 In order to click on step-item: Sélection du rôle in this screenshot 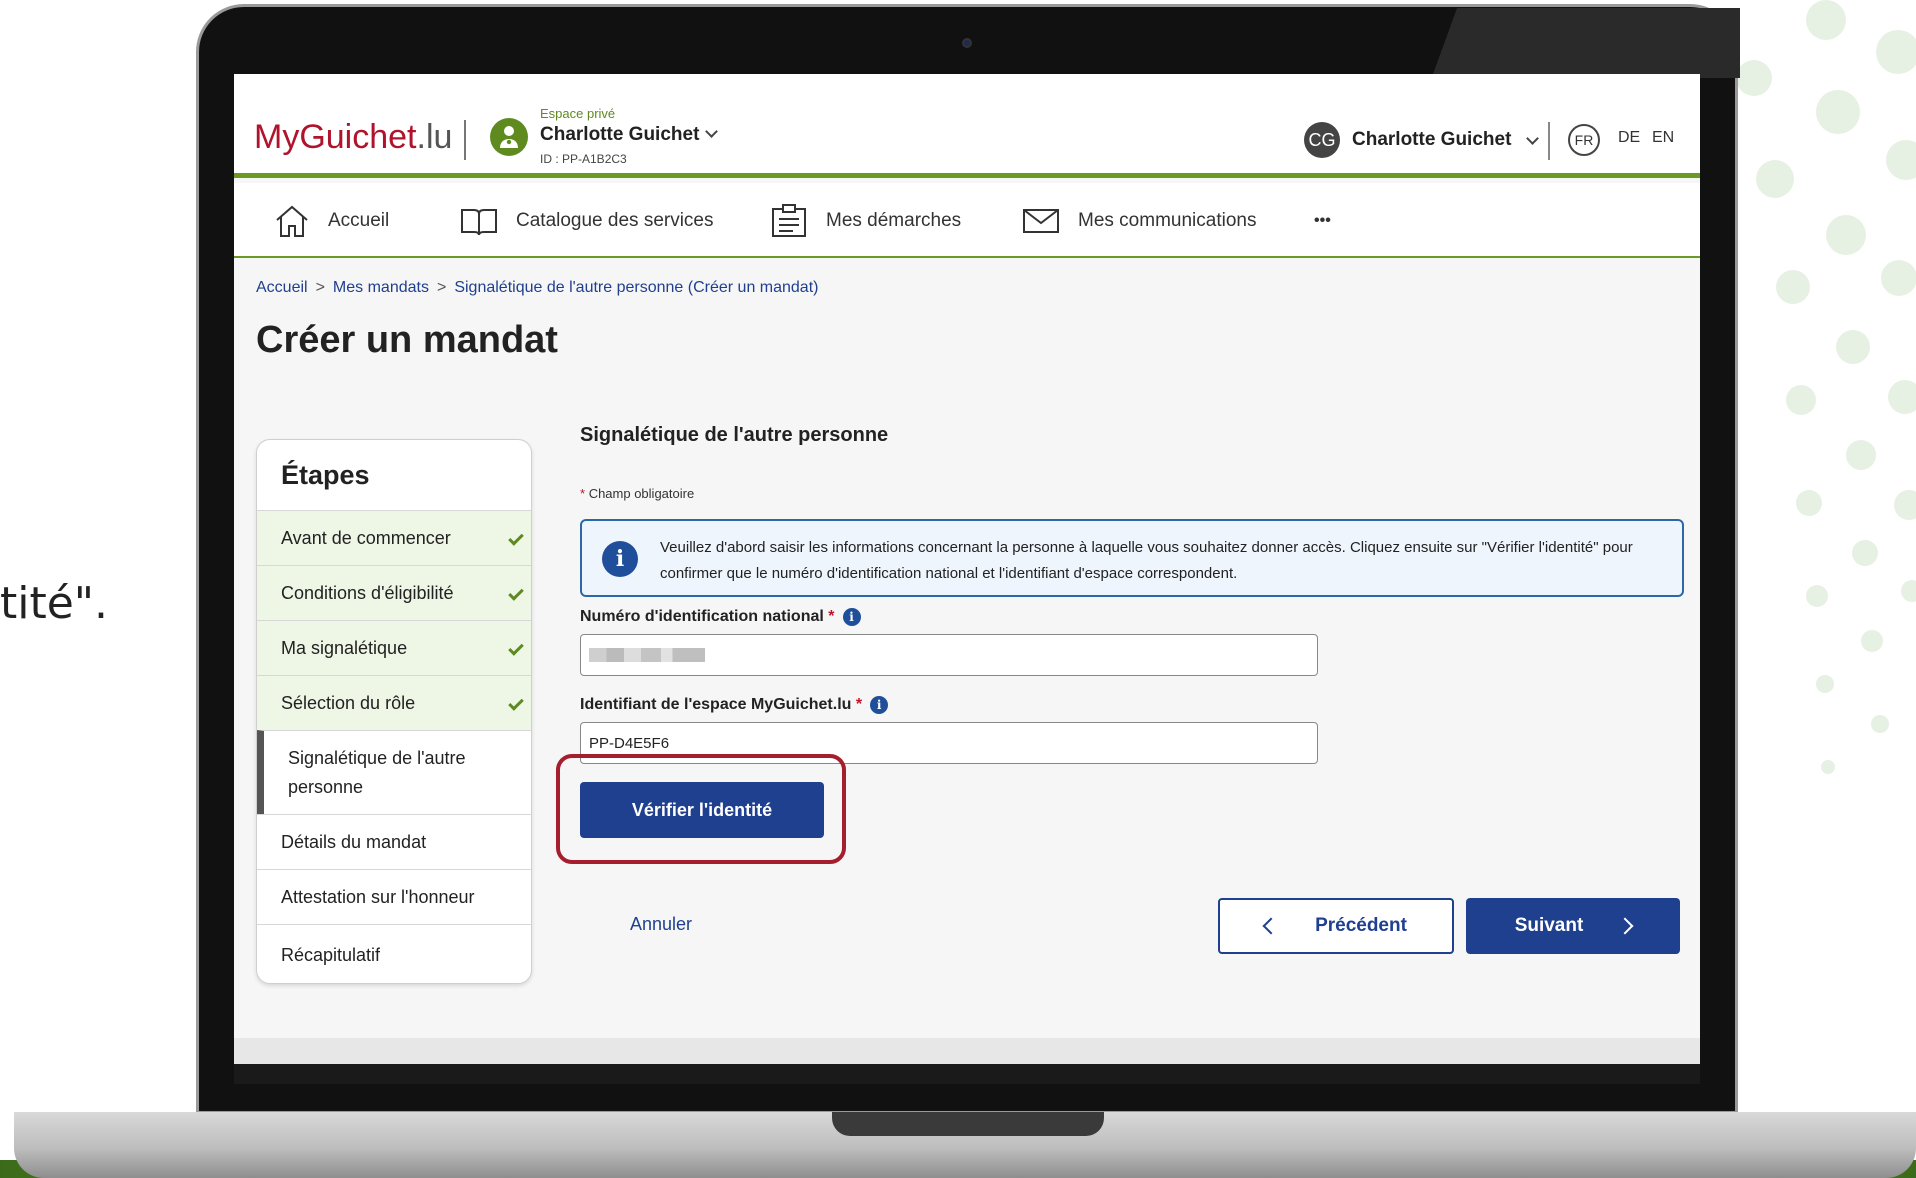, I will do `click(394, 702)`.